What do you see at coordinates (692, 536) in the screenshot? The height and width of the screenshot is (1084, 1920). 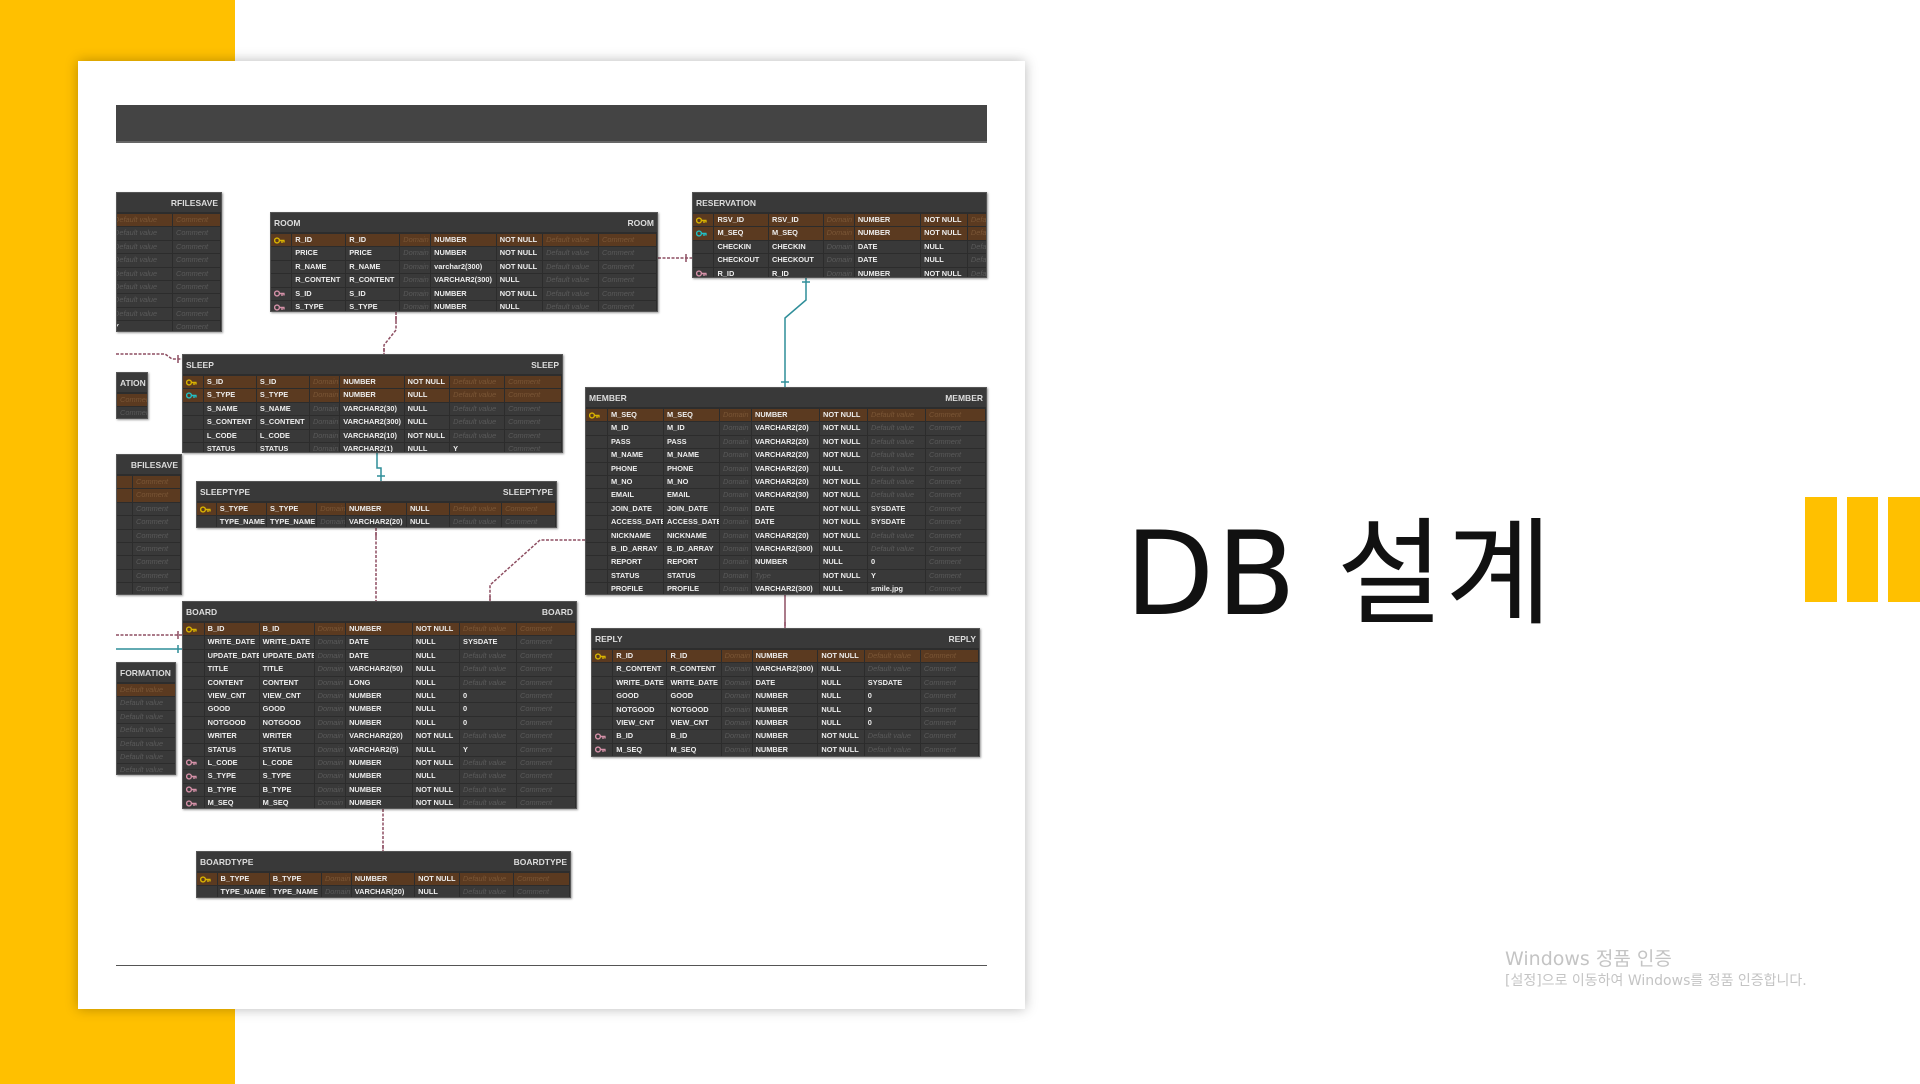 I see `physical-name-cell: NICKNAME` at bounding box center [692, 536].